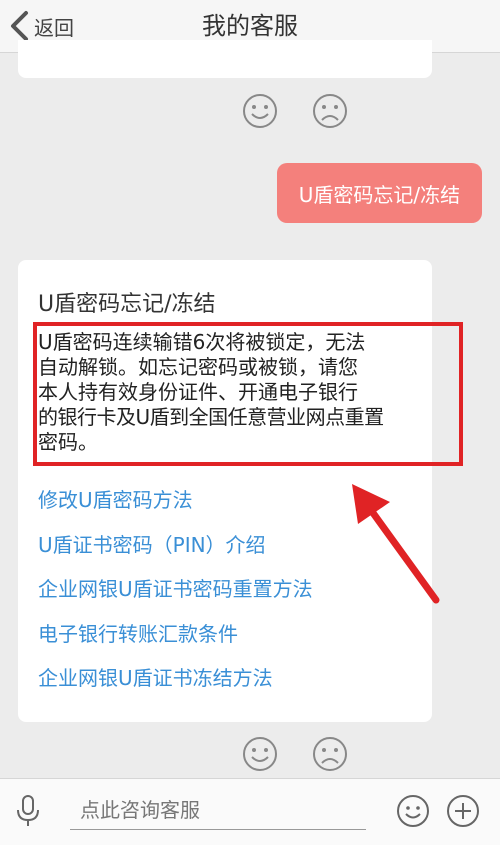  What do you see at coordinates (28, 811) in the screenshot?
I see `microphone-icon` at bounding box center [28, 811].